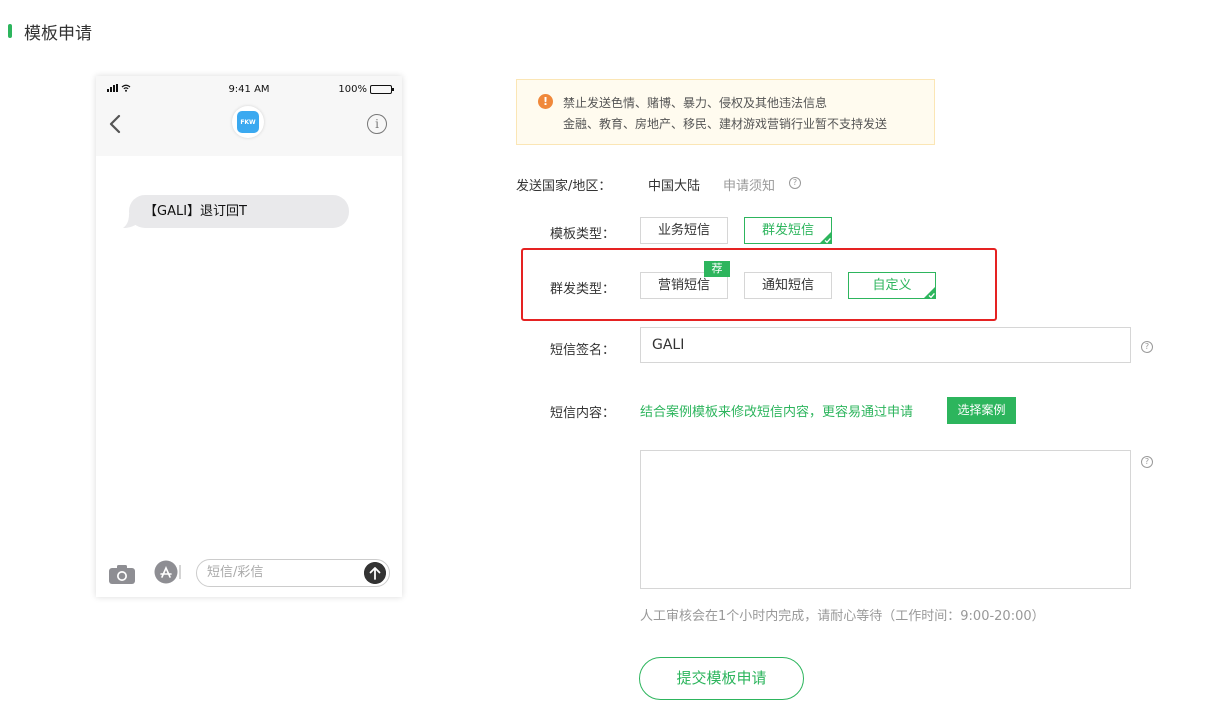  I want to click on page-title: 模板申请, so click(58, 33).